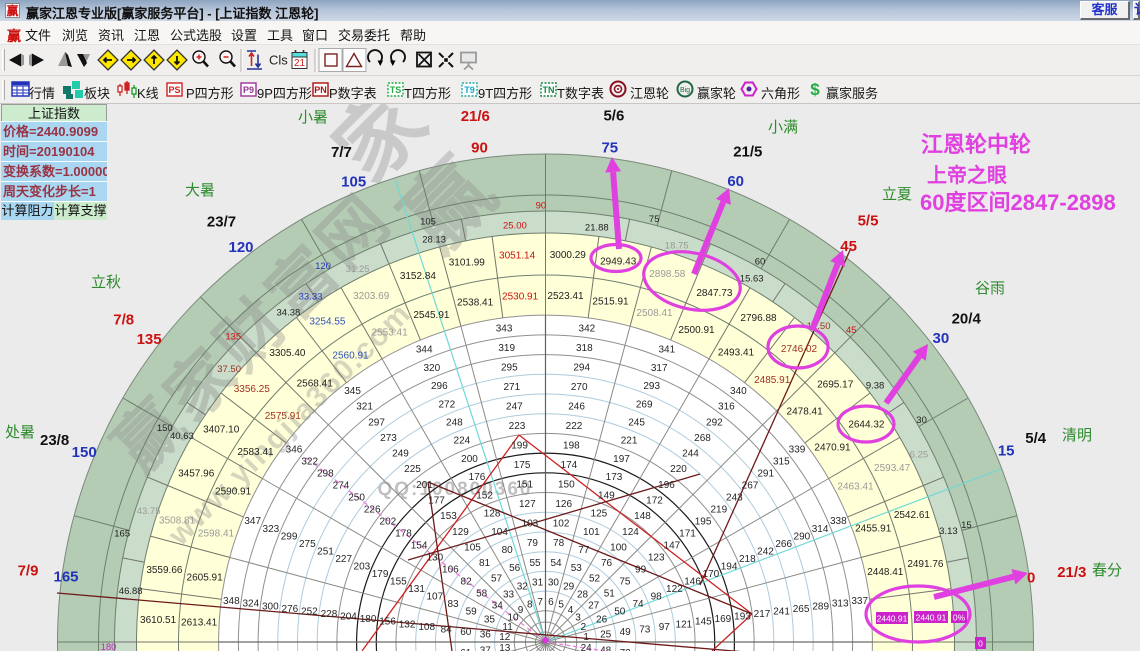 Image resolution: width=1140 pixels, height=651 pixels. Describe the element at coordinates (578, 618) in the screenshot. I see `svg-text: 3` at that location.